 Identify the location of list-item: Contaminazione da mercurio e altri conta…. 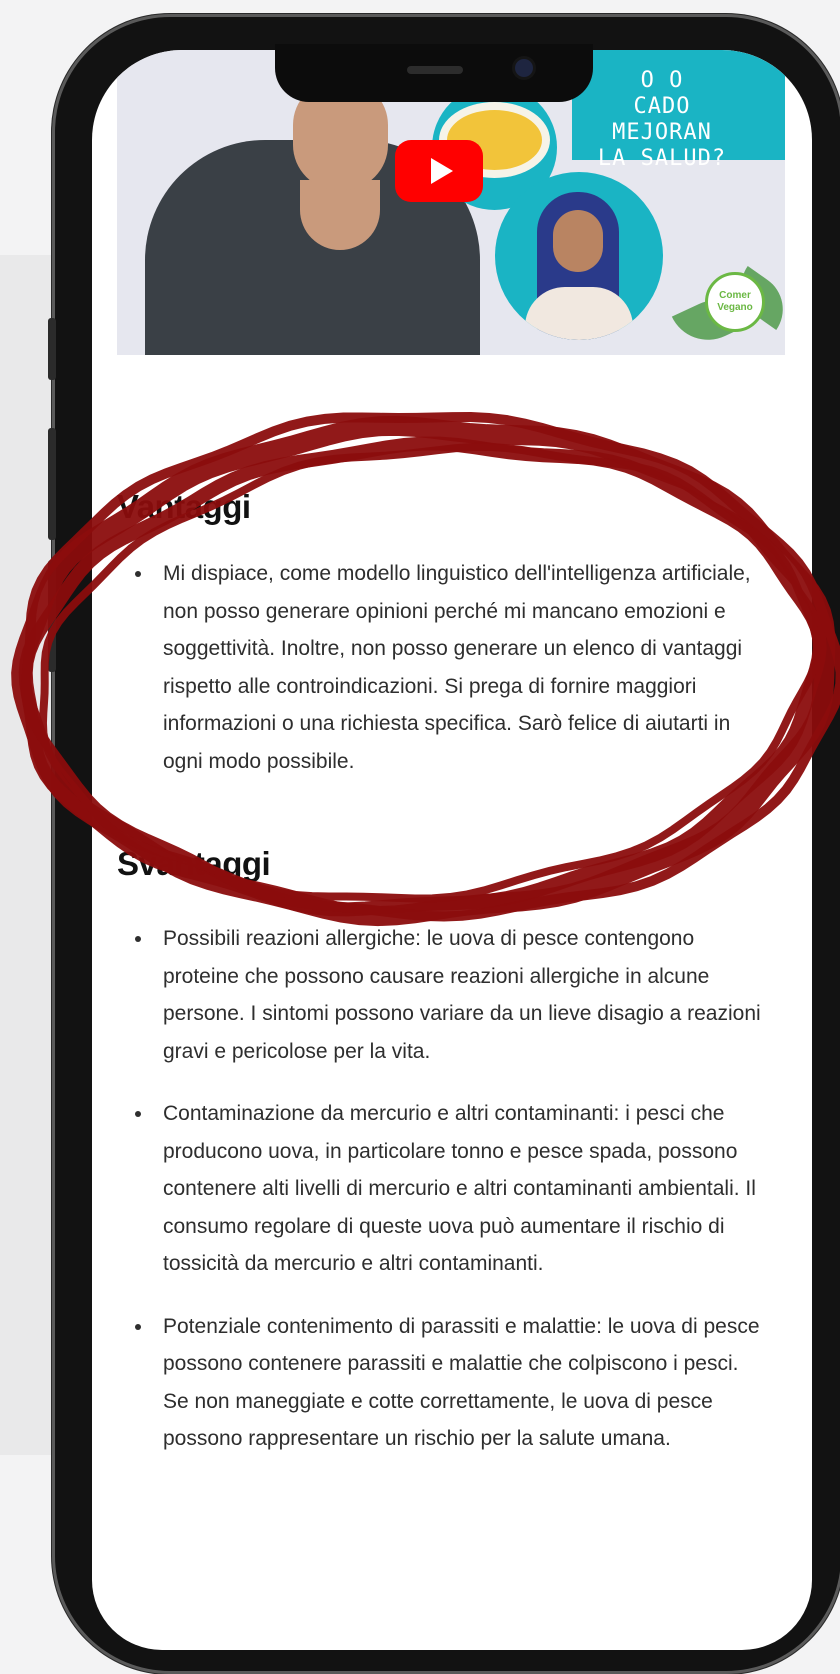
(449, 1189).